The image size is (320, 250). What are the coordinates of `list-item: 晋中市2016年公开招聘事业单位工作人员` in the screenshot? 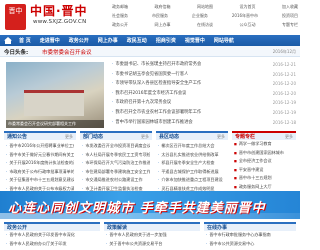 It's located at (40, 146).